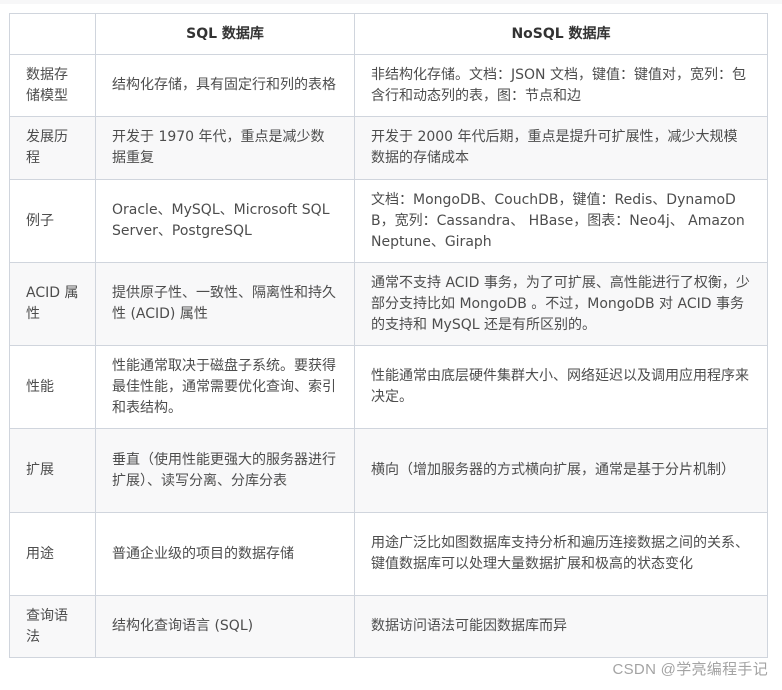  What do you see at coordinates (561, 470) in the screenshot?
I see `nosql-cell: 横向（增加服务器的方式横向扩展，通常是基于分片机制）` at bounding box center [561, 470].